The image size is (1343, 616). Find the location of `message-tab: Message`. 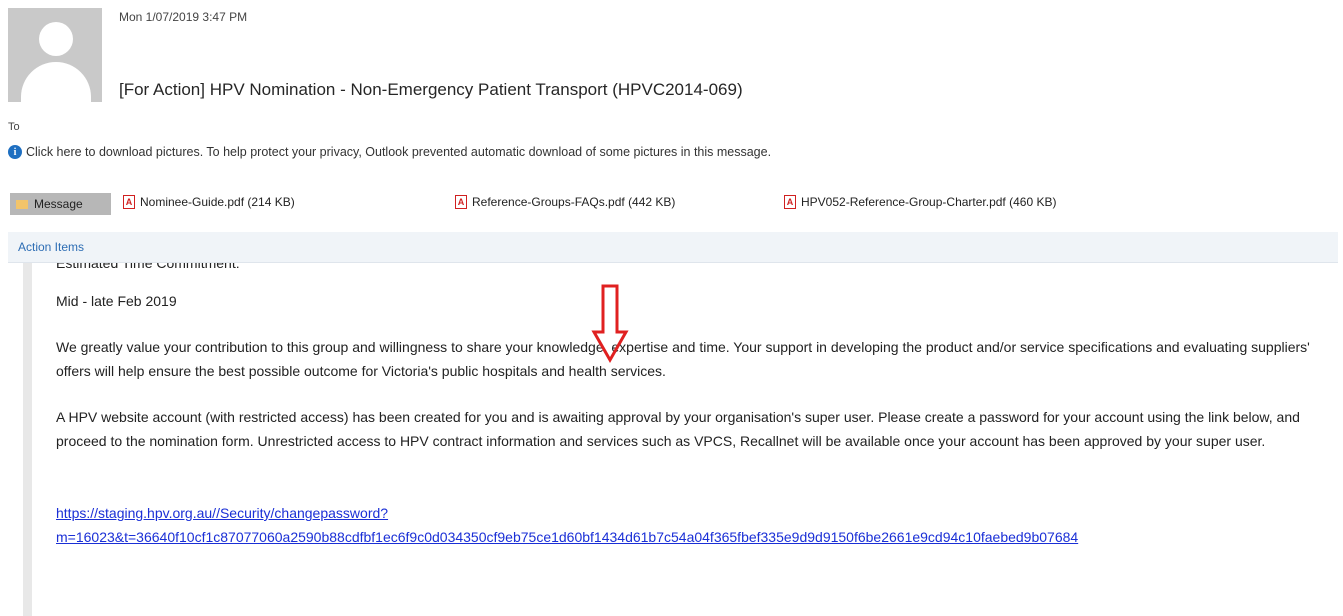

message-tab: Message is located at coordinates (60, 204).